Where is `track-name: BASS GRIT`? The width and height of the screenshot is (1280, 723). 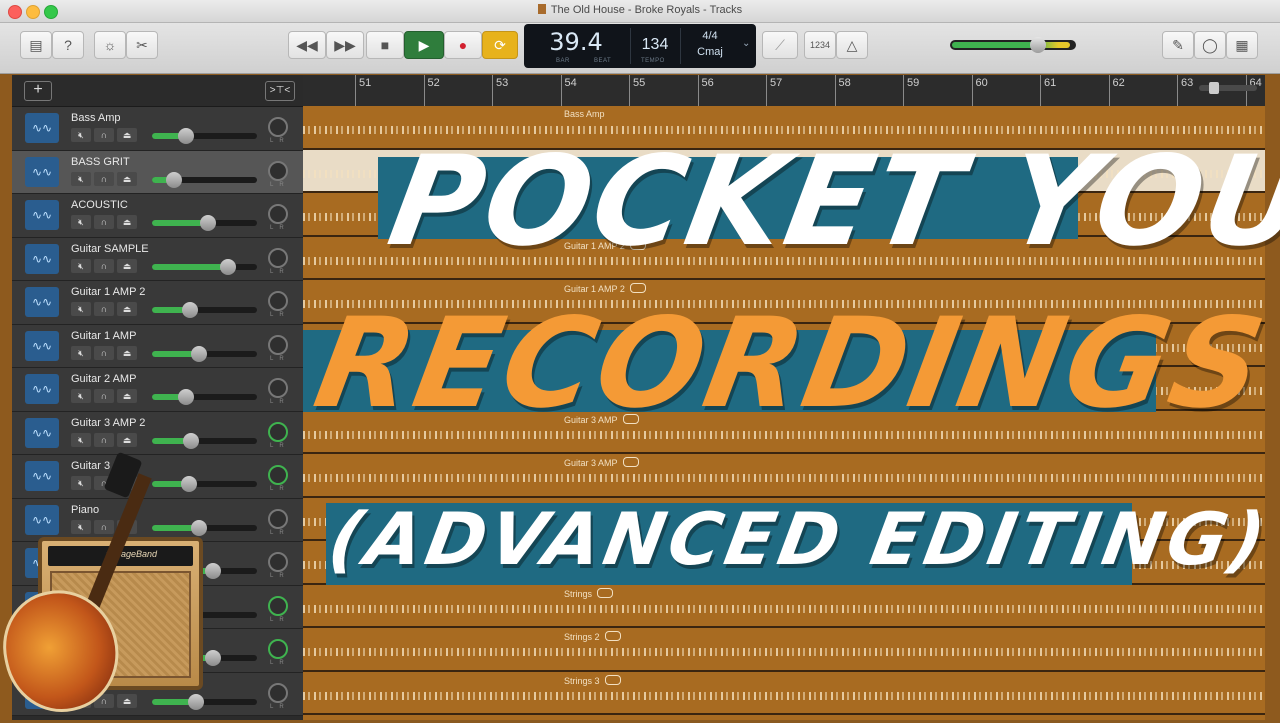 track-name: BASS GRIT is located at coordinates (100, 162).